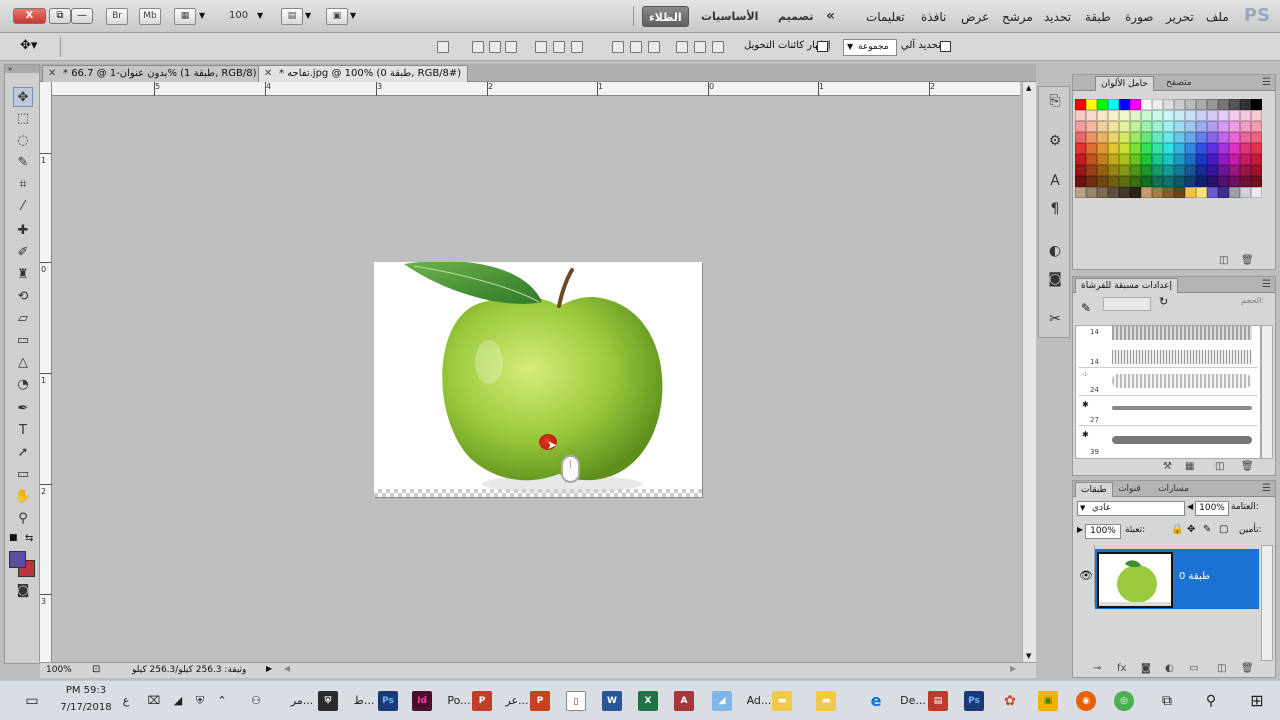 The image size is (1280, 720). I want to click on eraser-tool-icon: ▱, so click(23, 319).